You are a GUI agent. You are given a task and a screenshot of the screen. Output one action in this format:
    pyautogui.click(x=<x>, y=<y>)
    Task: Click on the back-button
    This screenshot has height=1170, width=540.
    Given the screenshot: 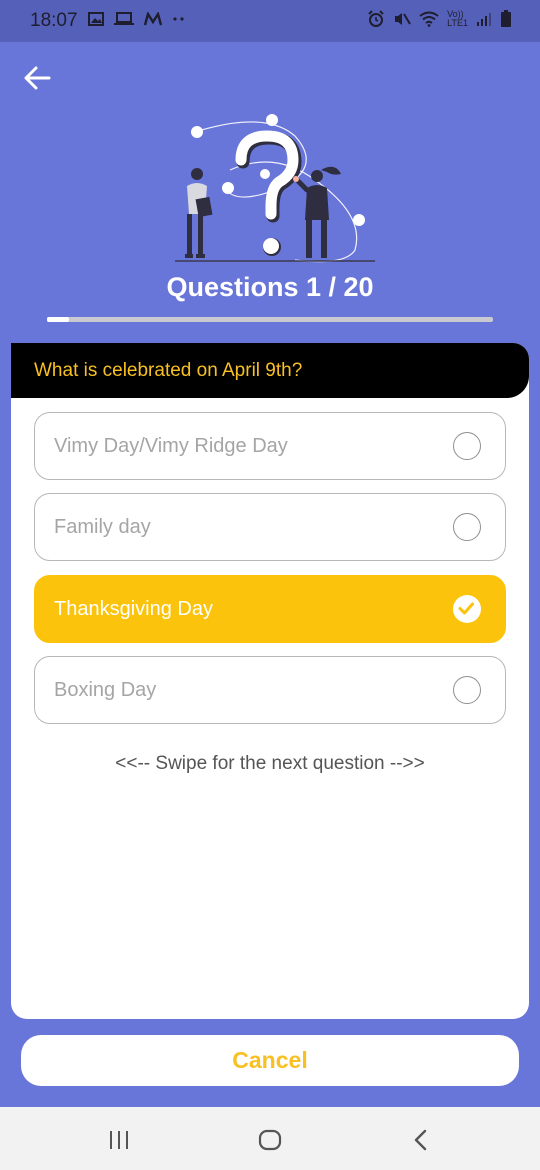 What is the action you would take?
    pyautogui.click(x=38, y=78)
    